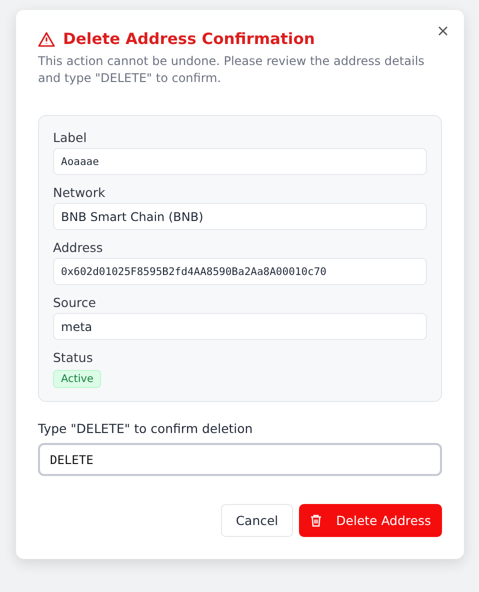 This screenshot has width=479, height=592. What do you see at coordinates (240, 326) in the screenshot?
I see `field-value: meta` at bounding box center [240, 326].